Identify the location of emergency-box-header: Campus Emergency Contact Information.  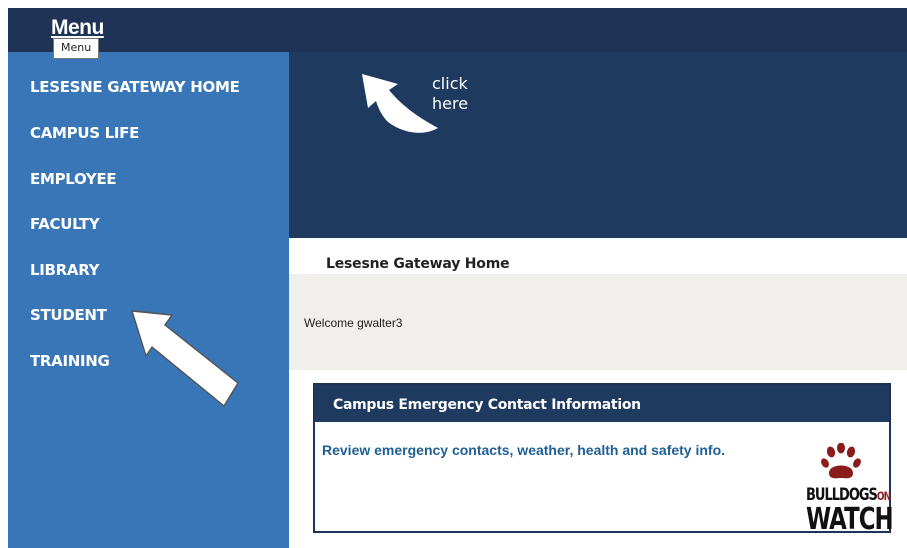
(602, 403).